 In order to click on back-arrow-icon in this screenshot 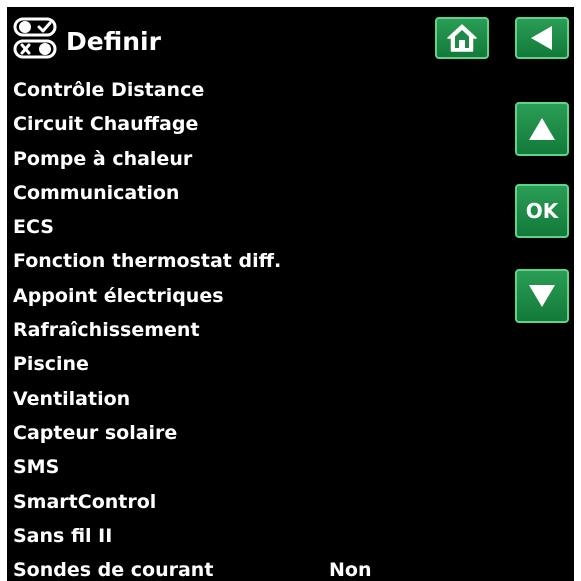, I will do `click(542, 38)`.